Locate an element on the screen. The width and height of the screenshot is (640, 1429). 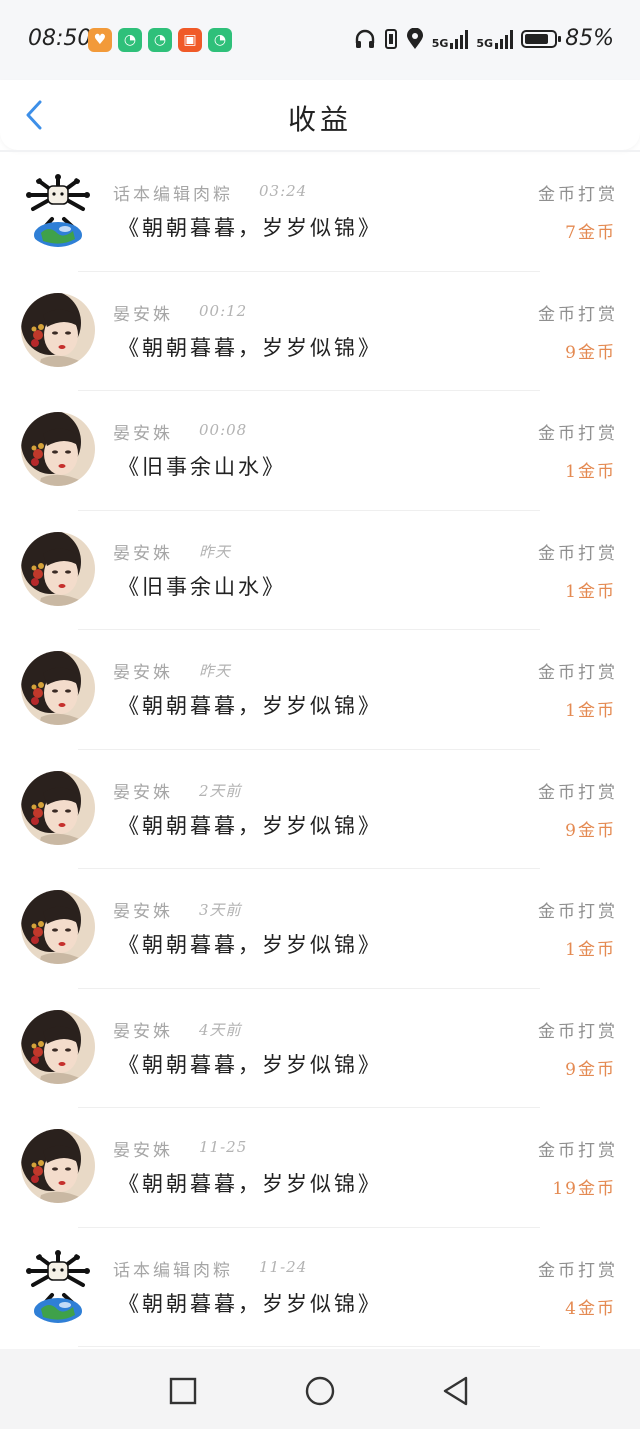
signal-2: 5G is located at coordinates (495, 39).